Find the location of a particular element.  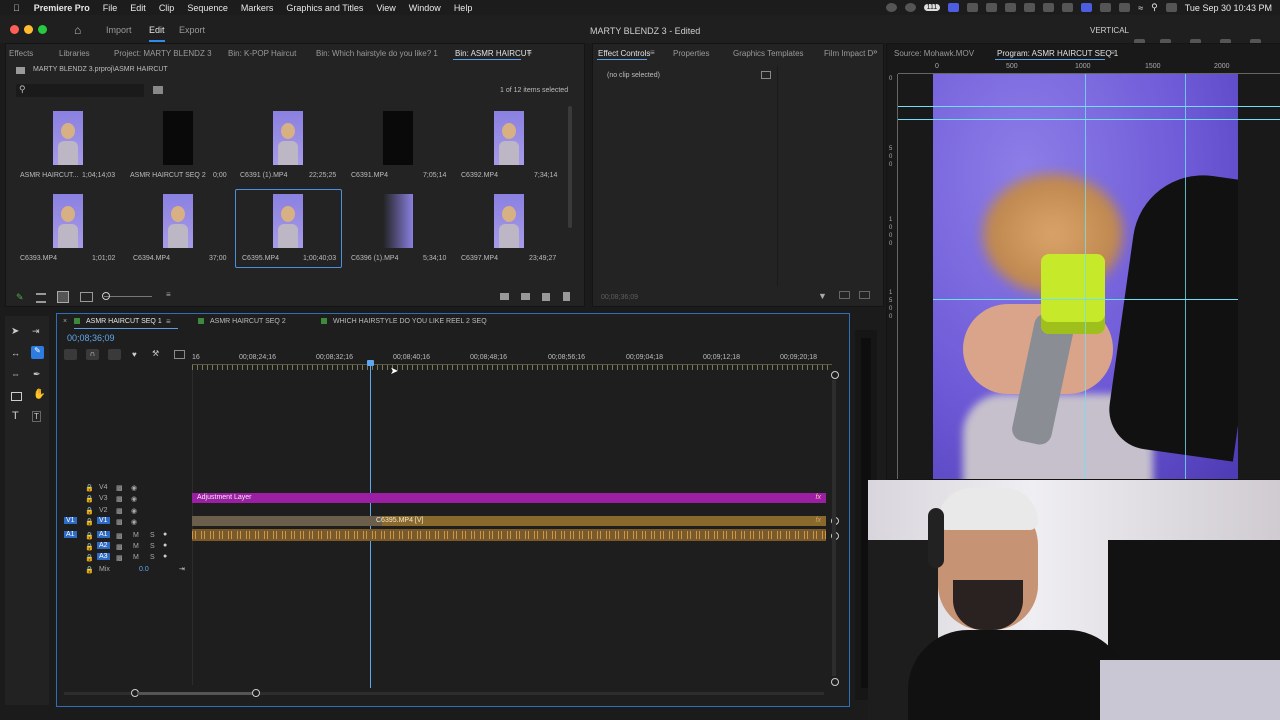

menu-help: Help is located at coordinates (463, 8).